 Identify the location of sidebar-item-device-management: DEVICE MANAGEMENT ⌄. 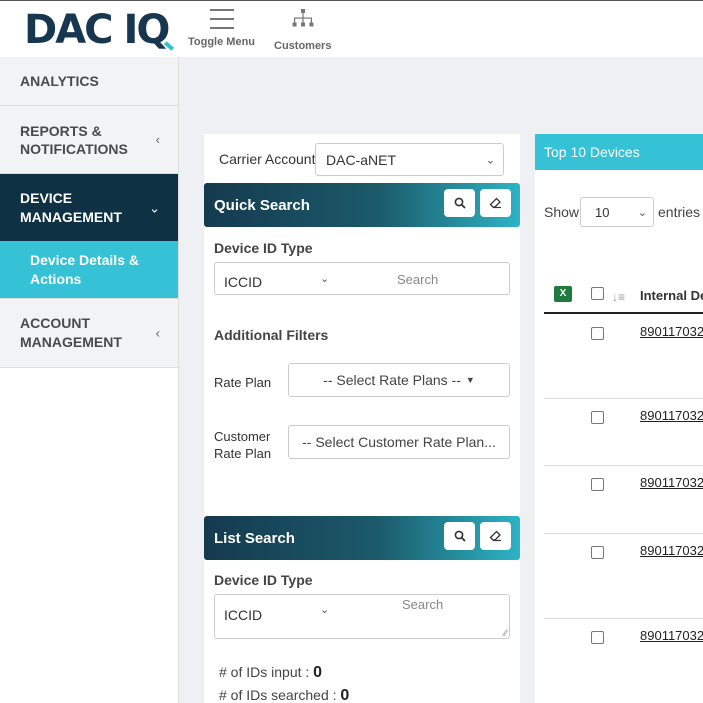
(89, 207).